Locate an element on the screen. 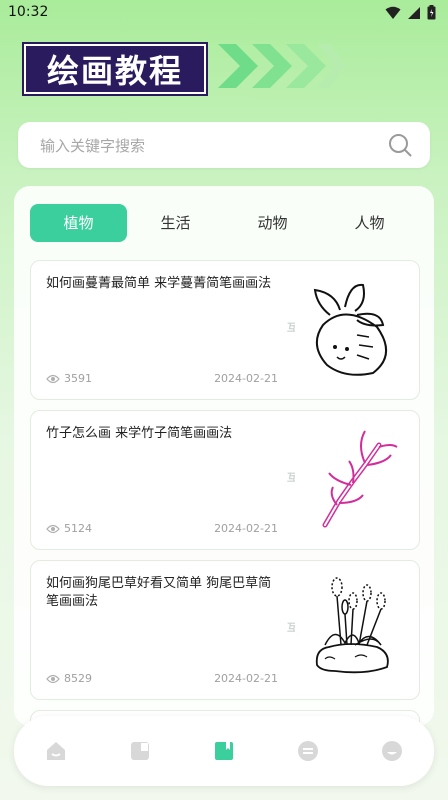  search-icon is located at coordinates (400, 145).